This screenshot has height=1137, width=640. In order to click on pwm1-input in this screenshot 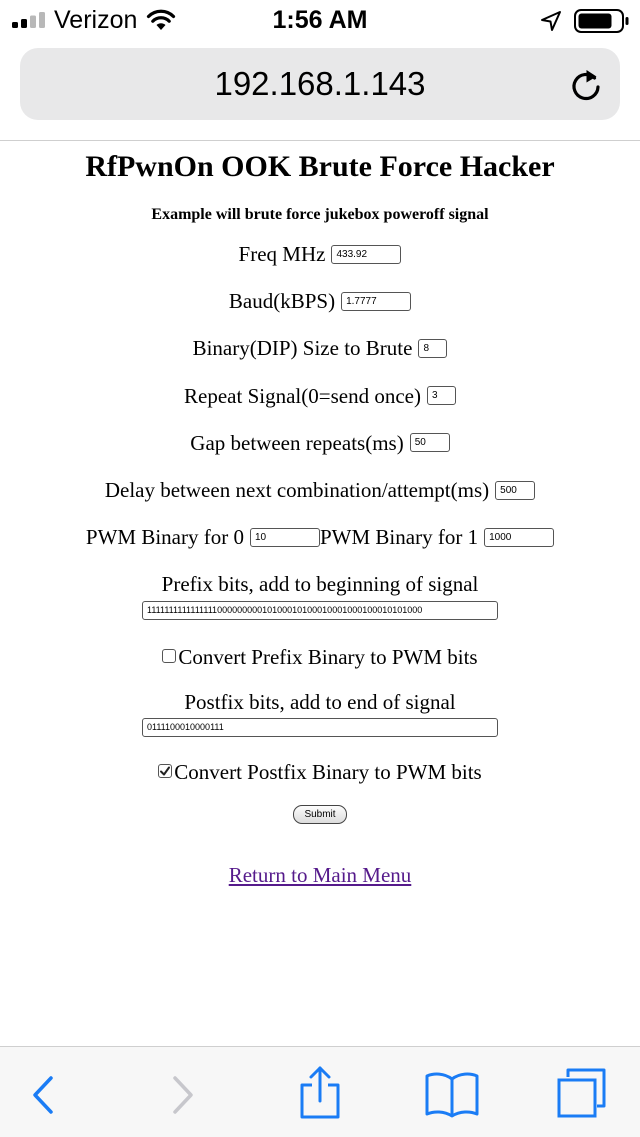, I will do `click(519, 537)`.